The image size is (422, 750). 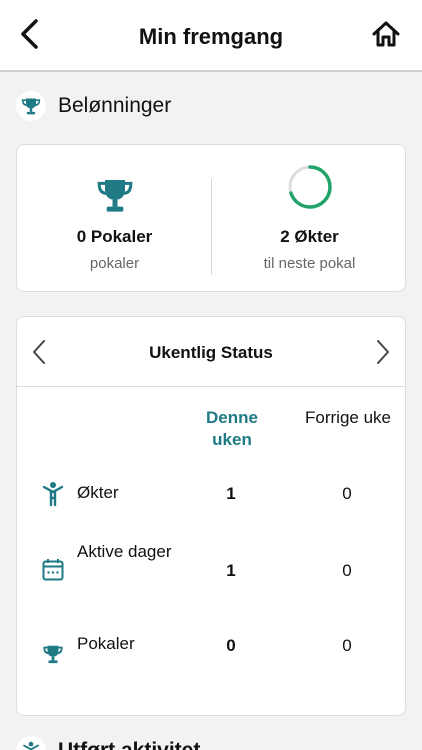 I want to click on table-row: Aktive dager 1 0, so click(x=211, y=570).